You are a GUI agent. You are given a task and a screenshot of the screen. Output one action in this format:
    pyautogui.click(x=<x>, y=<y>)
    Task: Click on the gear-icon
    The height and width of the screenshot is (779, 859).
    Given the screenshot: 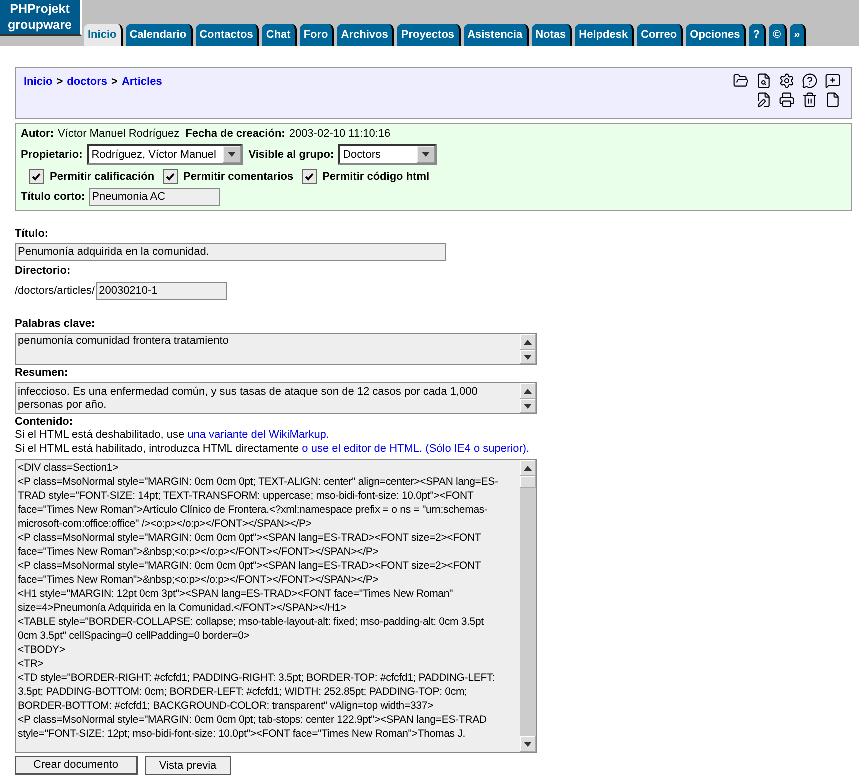 What is the action you would take?
    pyautogui.click(x=787, y=81)
    